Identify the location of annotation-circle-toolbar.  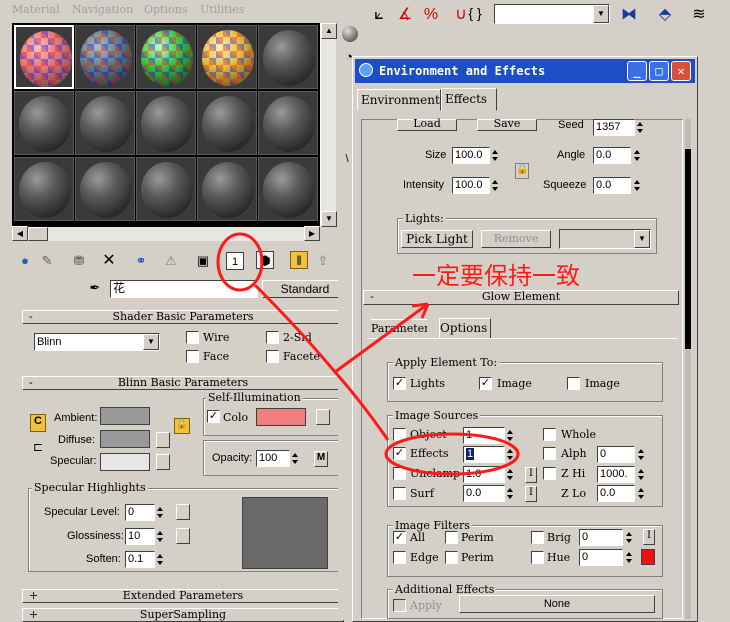
(240, 262).